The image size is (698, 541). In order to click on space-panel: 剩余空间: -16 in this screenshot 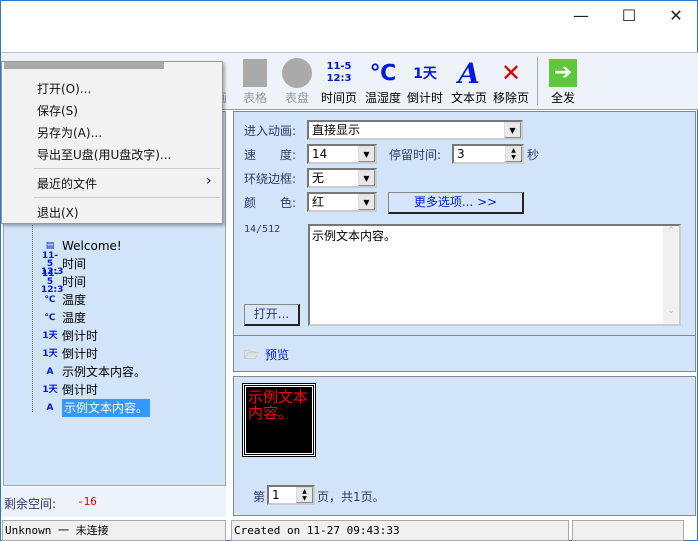, I will do `click(113, 502)`.